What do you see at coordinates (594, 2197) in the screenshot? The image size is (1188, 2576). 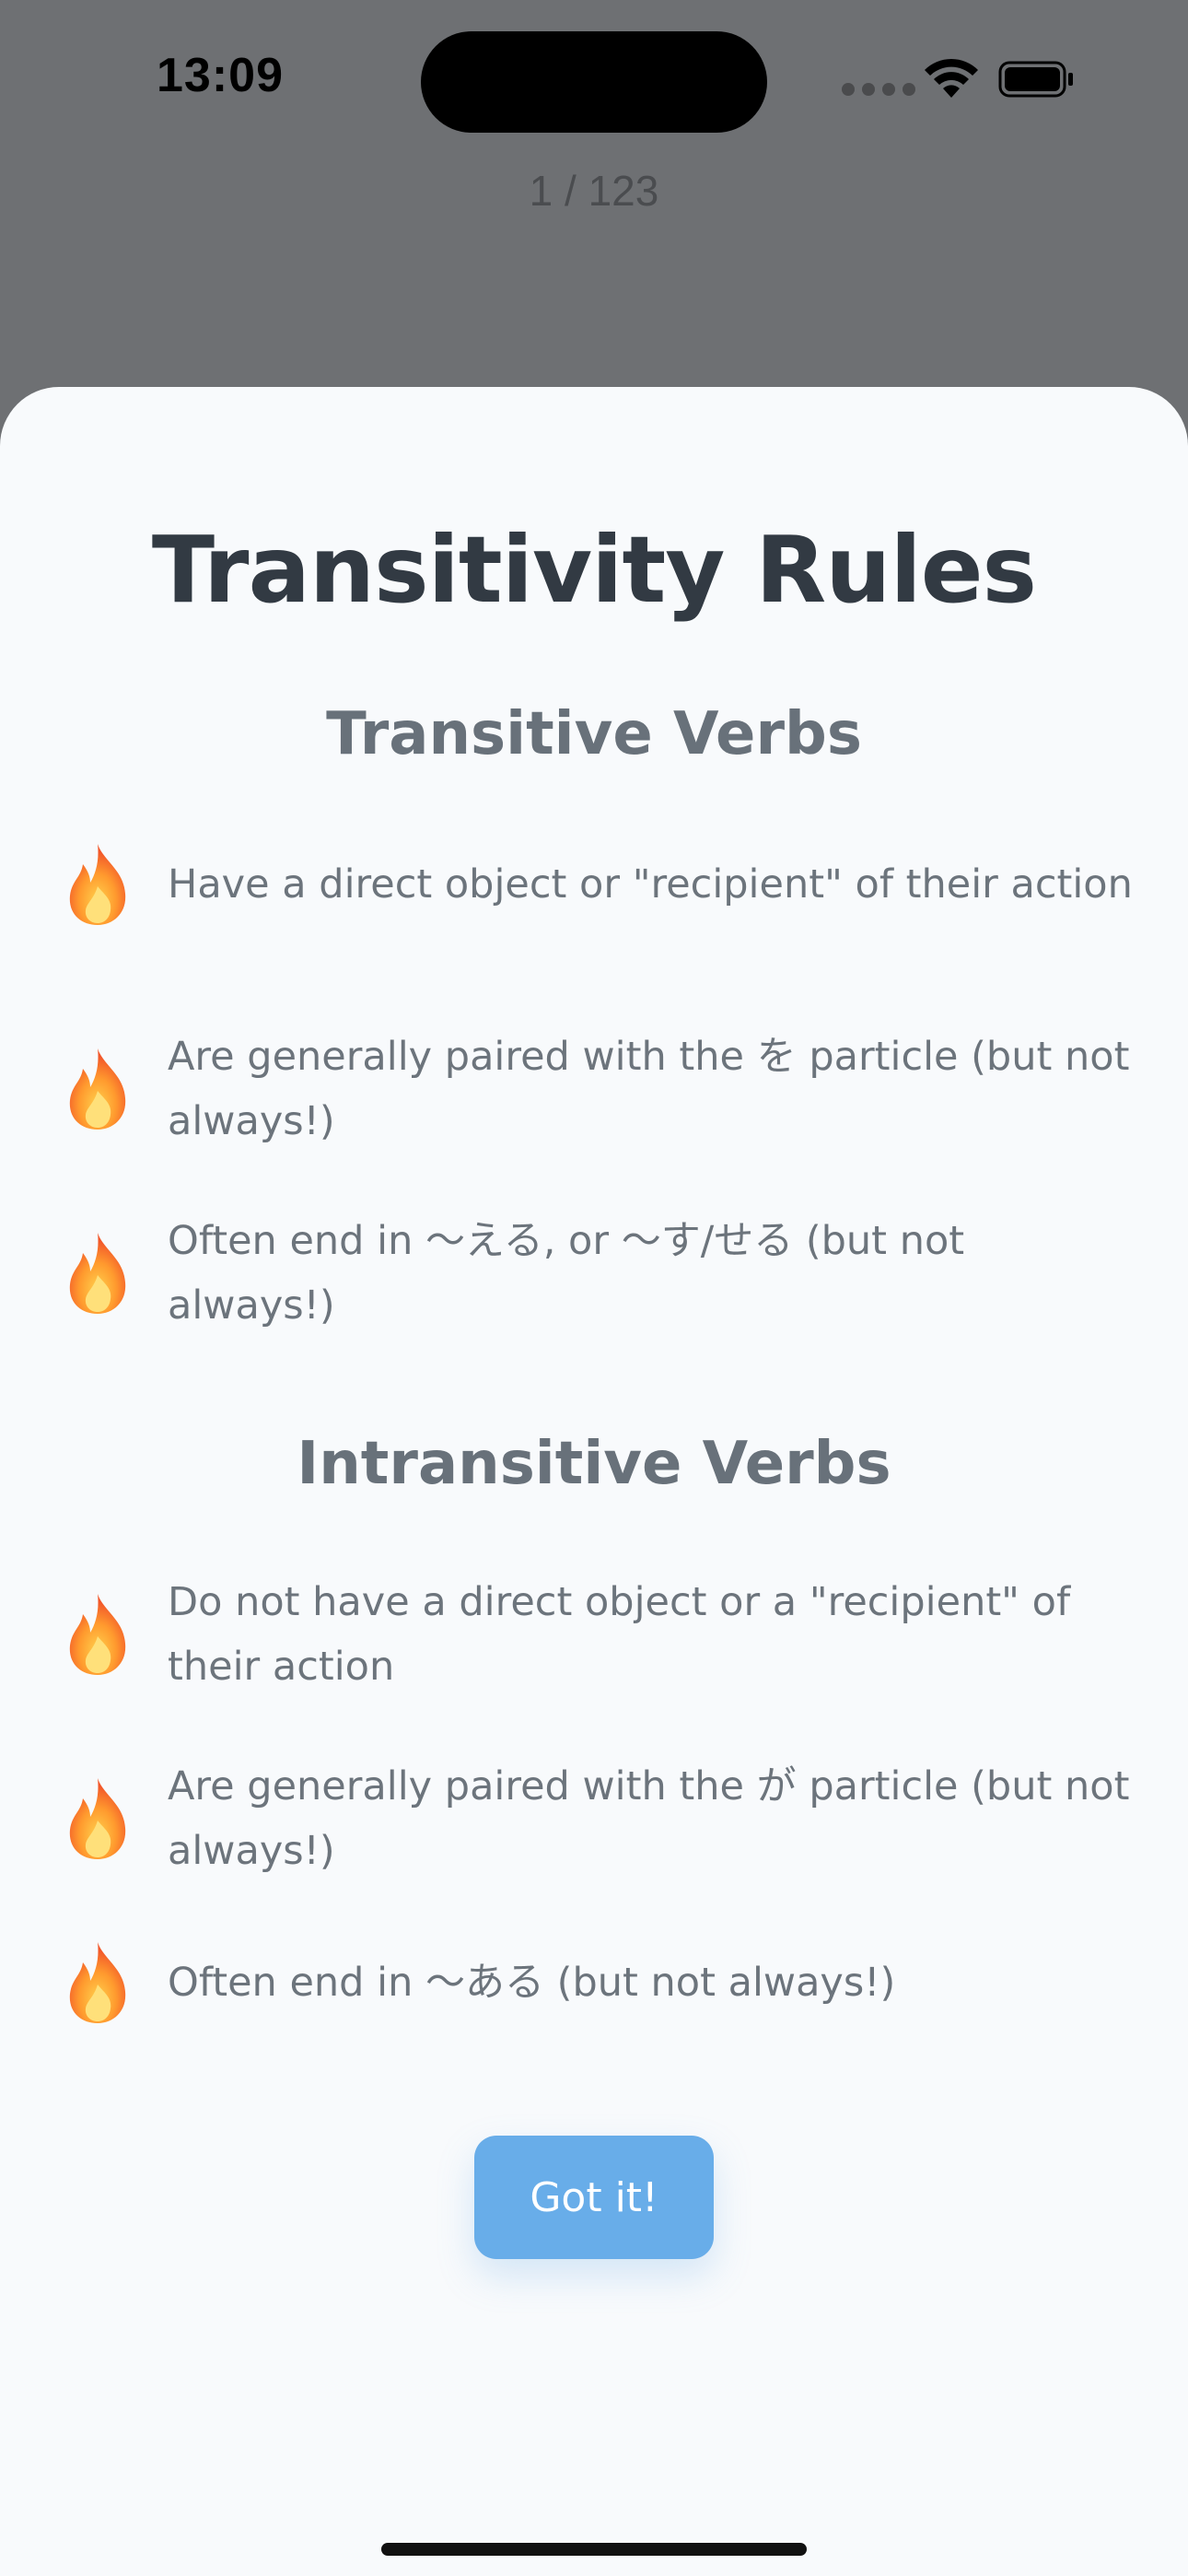 I see `got-it-button: Got it!` at bounding box center [594, 2197].